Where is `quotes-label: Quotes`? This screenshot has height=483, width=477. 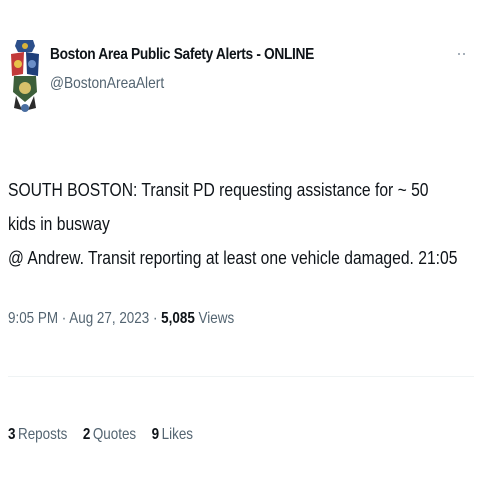 quotes-label: Quotes is located at coordinates (114, 434).